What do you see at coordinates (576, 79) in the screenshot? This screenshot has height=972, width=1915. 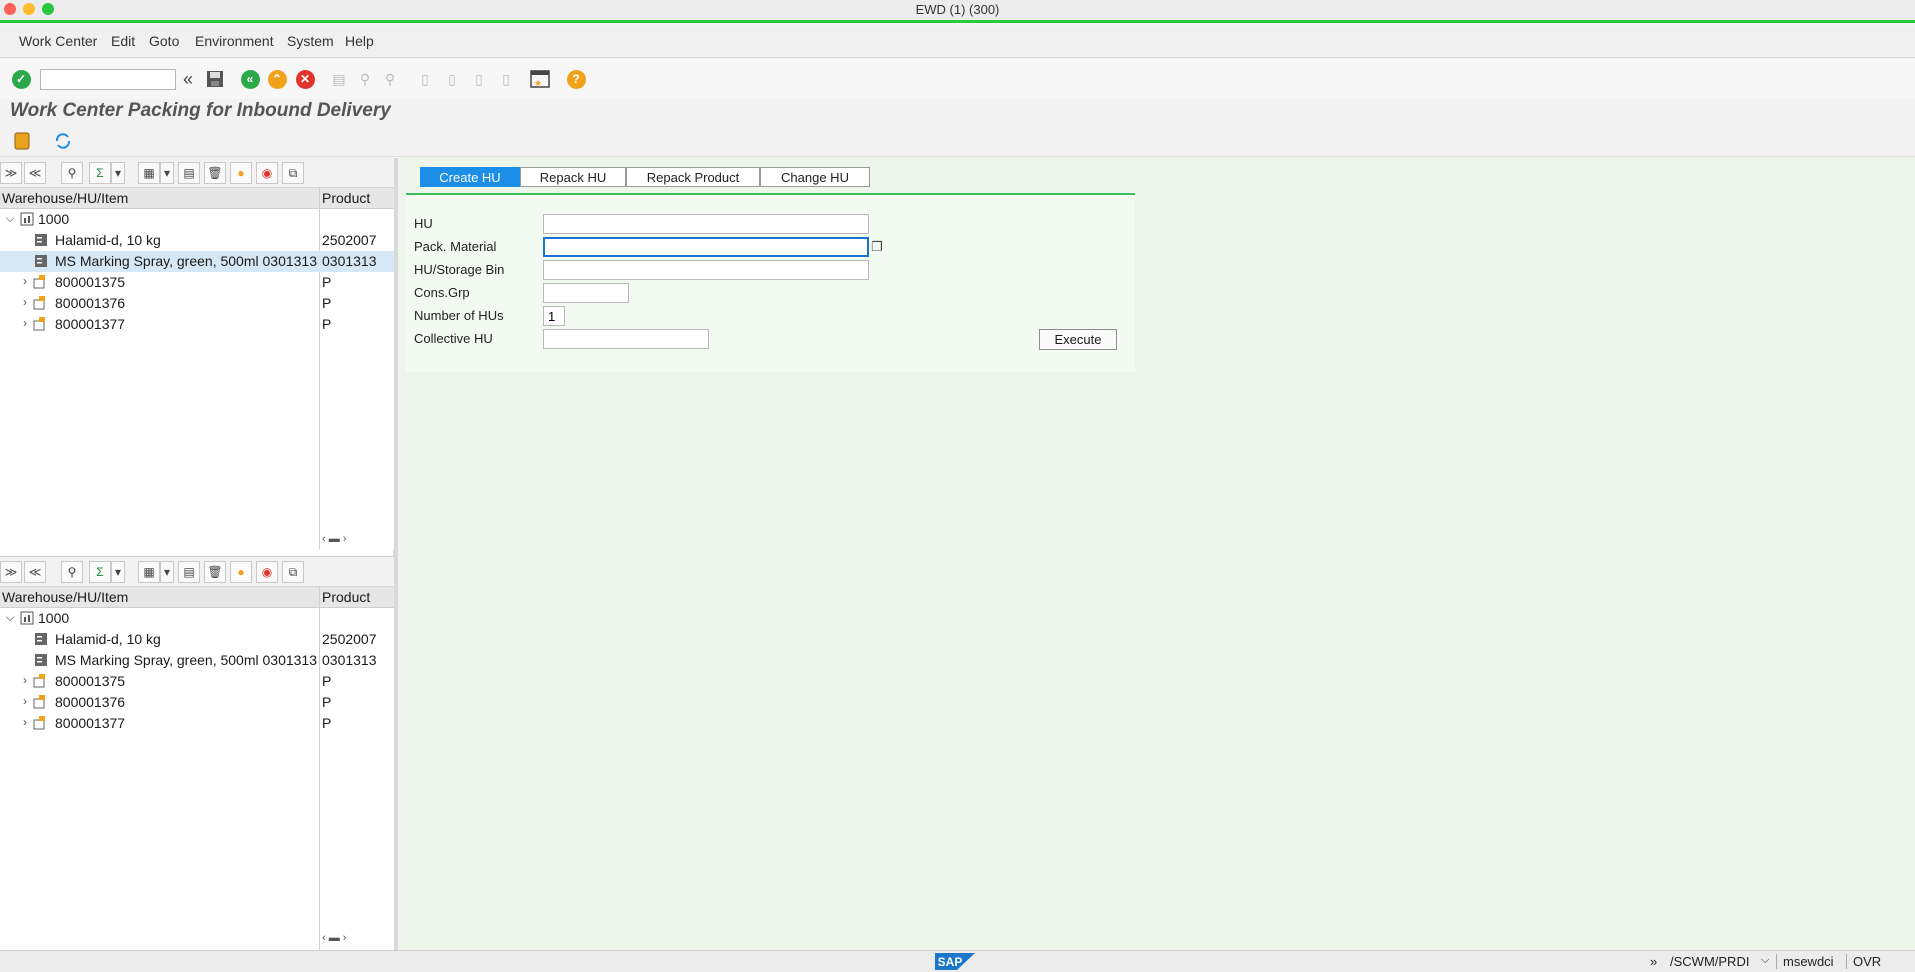 I see `help-icon: ?` at bounding box center [576, 79].